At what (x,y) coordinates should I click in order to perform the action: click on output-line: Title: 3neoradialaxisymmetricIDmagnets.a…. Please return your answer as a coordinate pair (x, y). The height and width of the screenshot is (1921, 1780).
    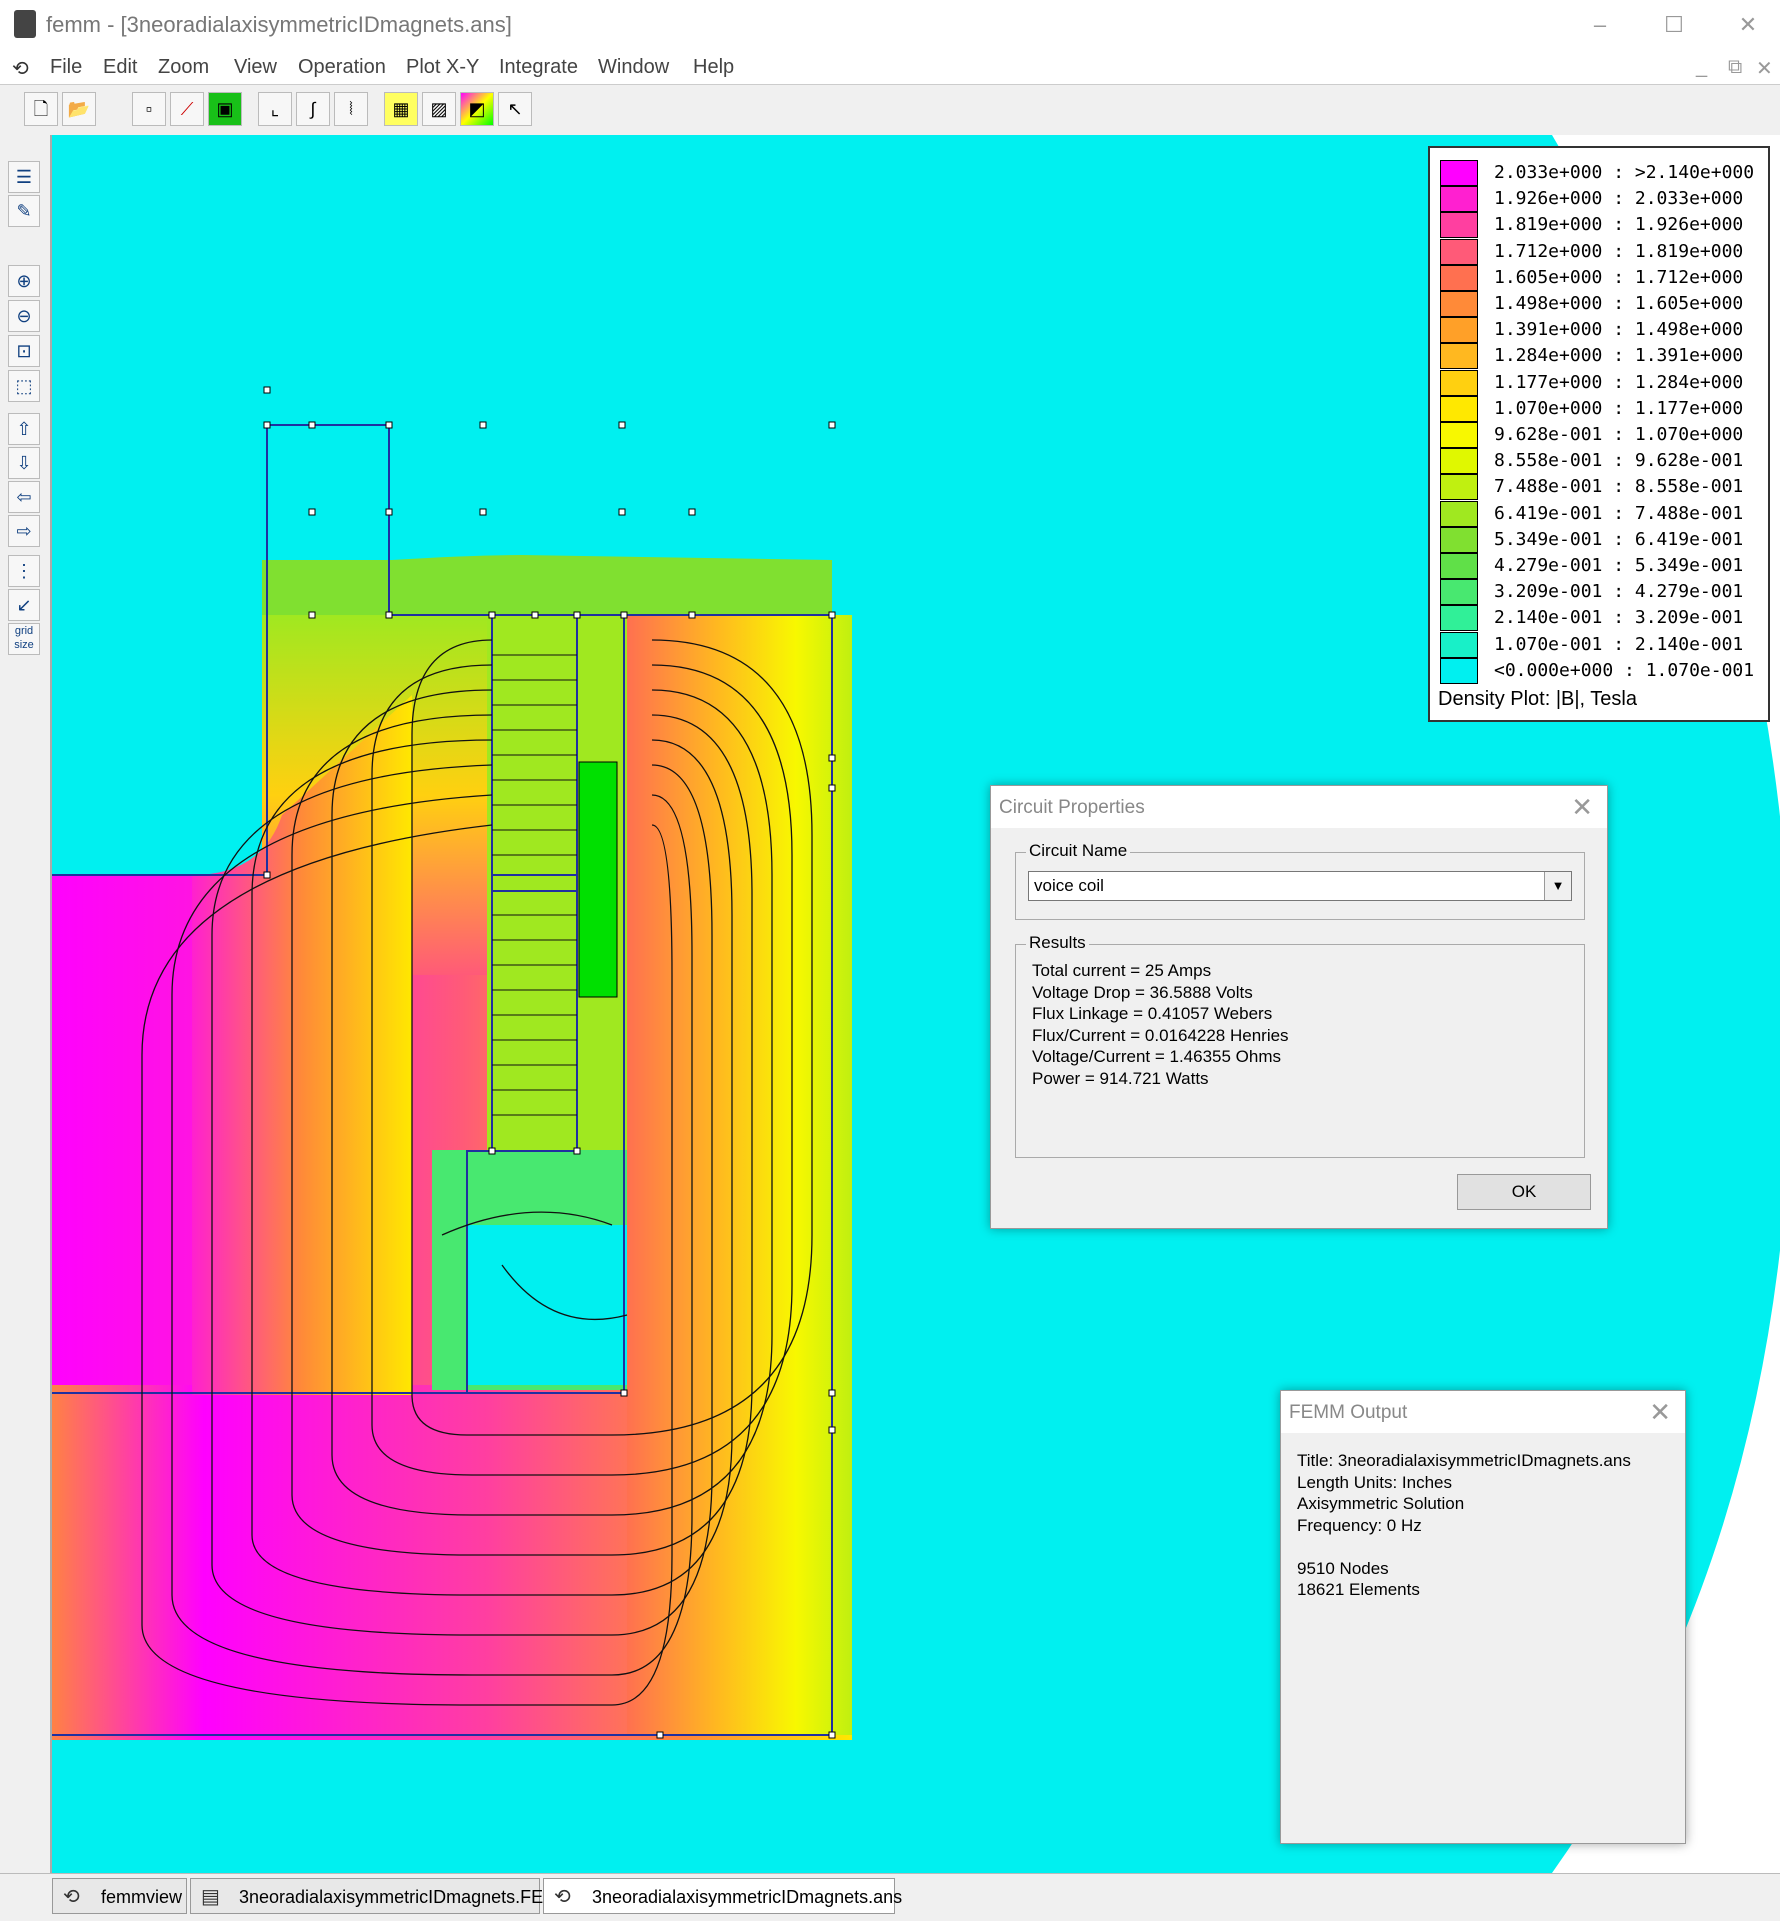
    Looking at the image, I should click on (1464, 1460).